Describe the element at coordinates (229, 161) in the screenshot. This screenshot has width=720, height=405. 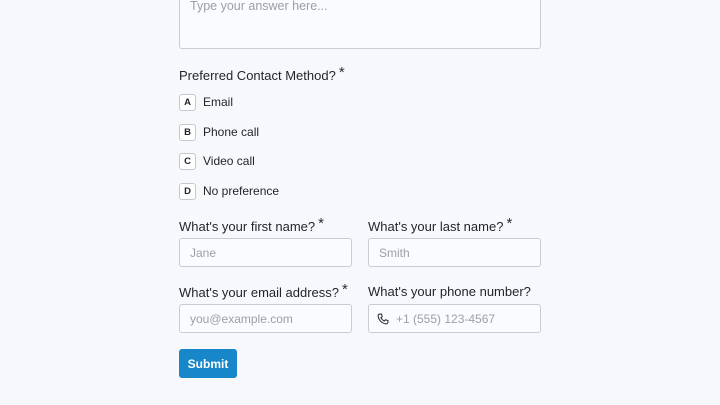
I see `option-label: Video call` at that location.